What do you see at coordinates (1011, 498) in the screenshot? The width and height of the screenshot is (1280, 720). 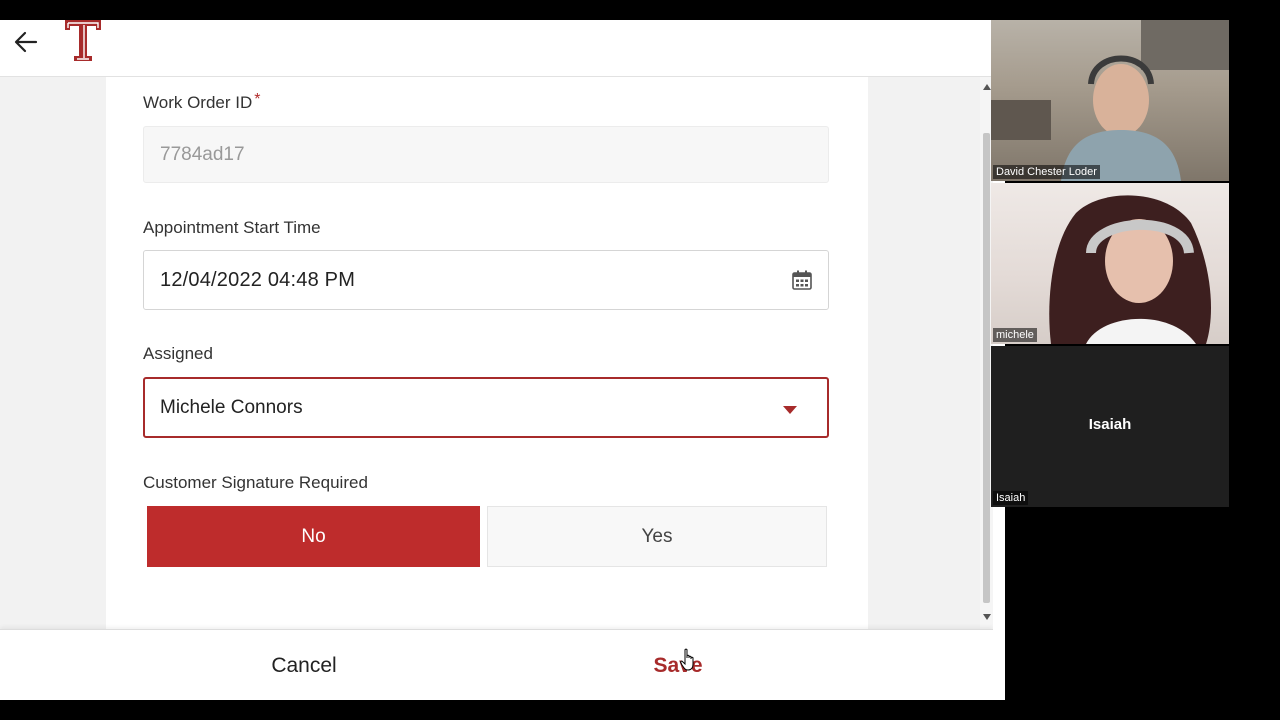 I see `participant-name: Isaiah` at bounding box center [1011, 498].